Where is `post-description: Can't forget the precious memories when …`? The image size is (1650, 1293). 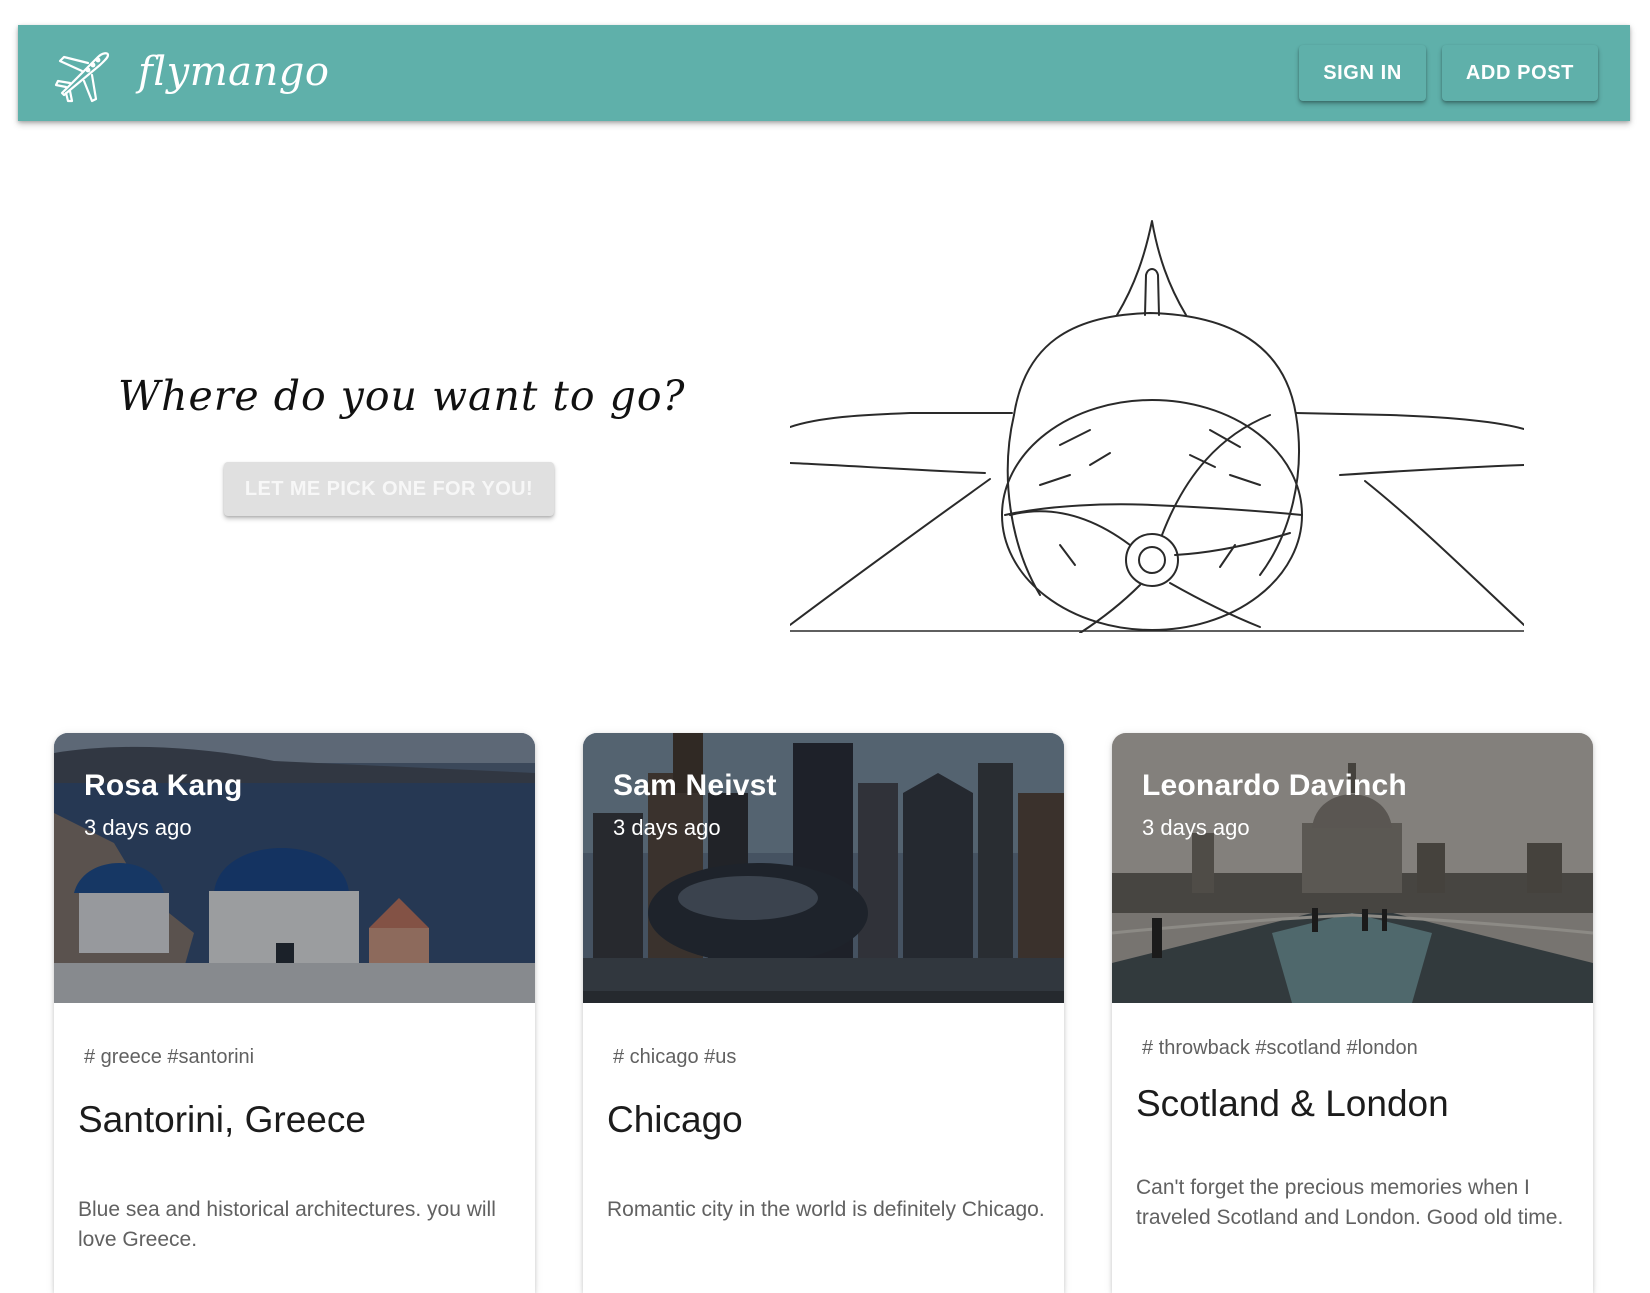 post-description: Can't forget the precious memories when … is located at coordinates (1350, 1202).